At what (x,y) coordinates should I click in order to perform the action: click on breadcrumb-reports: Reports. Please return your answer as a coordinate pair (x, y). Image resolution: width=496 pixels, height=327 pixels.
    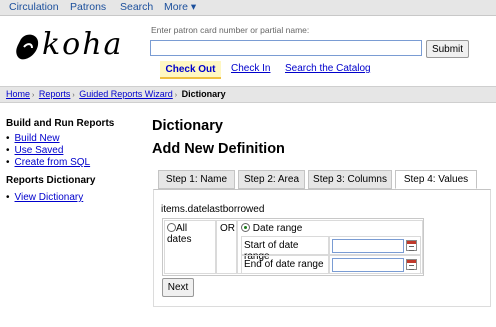
    Looking at the image, I should click on (55, 94).